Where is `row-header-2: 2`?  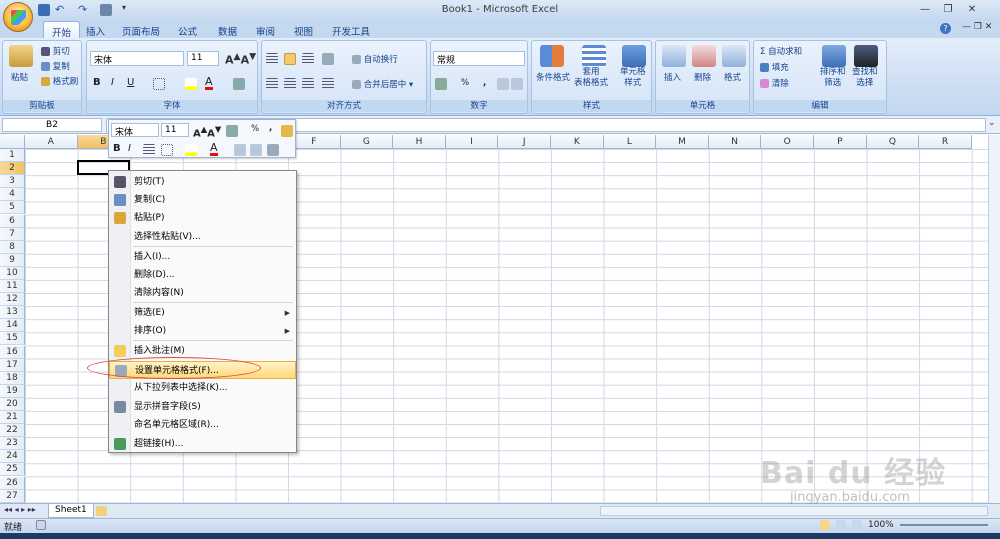
row-header-2: 2 is located at coordinates (12, 169).